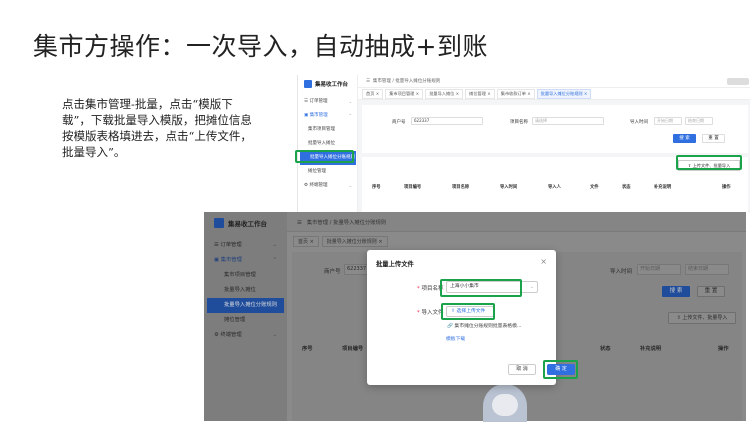 The width and height of the screenshot is (750, 422). Describe the element at coordinates (709, 162) in the screenshot. I see `highlight-upload-button` at that location.